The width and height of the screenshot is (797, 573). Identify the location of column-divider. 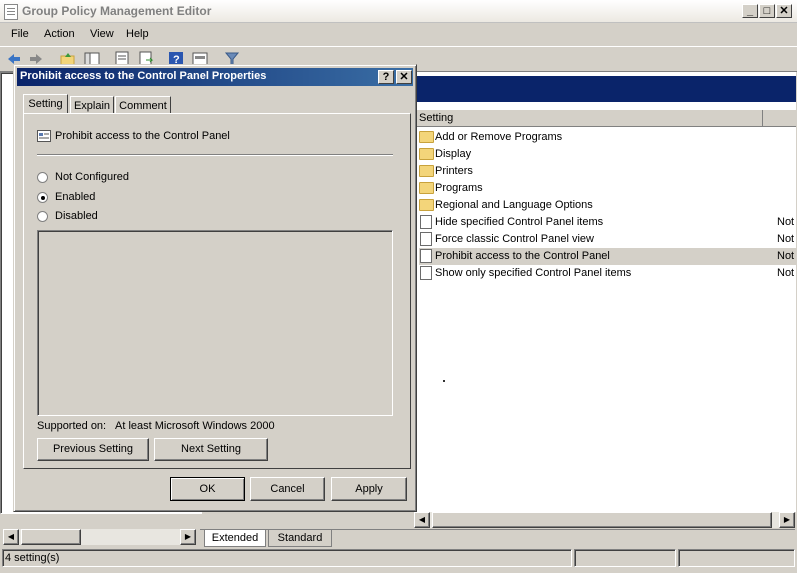
(762, 118).